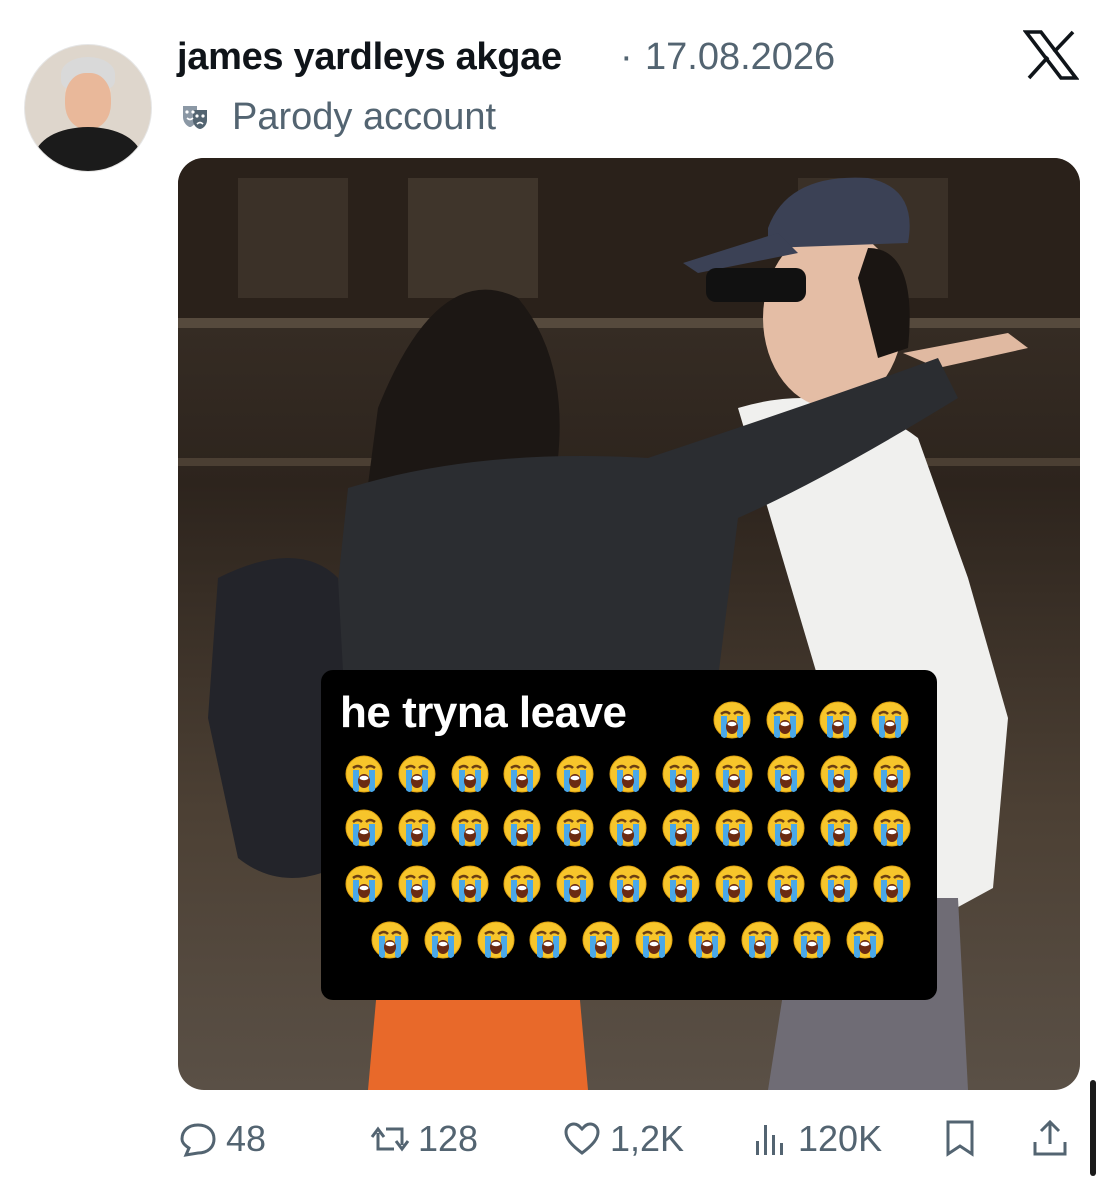 Image resolution: width=1105 pixels, height=1200 pixels. What do you see at coordinates (88, 101) in the screenshot?
I see `avatar-face` at bounding box center [88, 101].